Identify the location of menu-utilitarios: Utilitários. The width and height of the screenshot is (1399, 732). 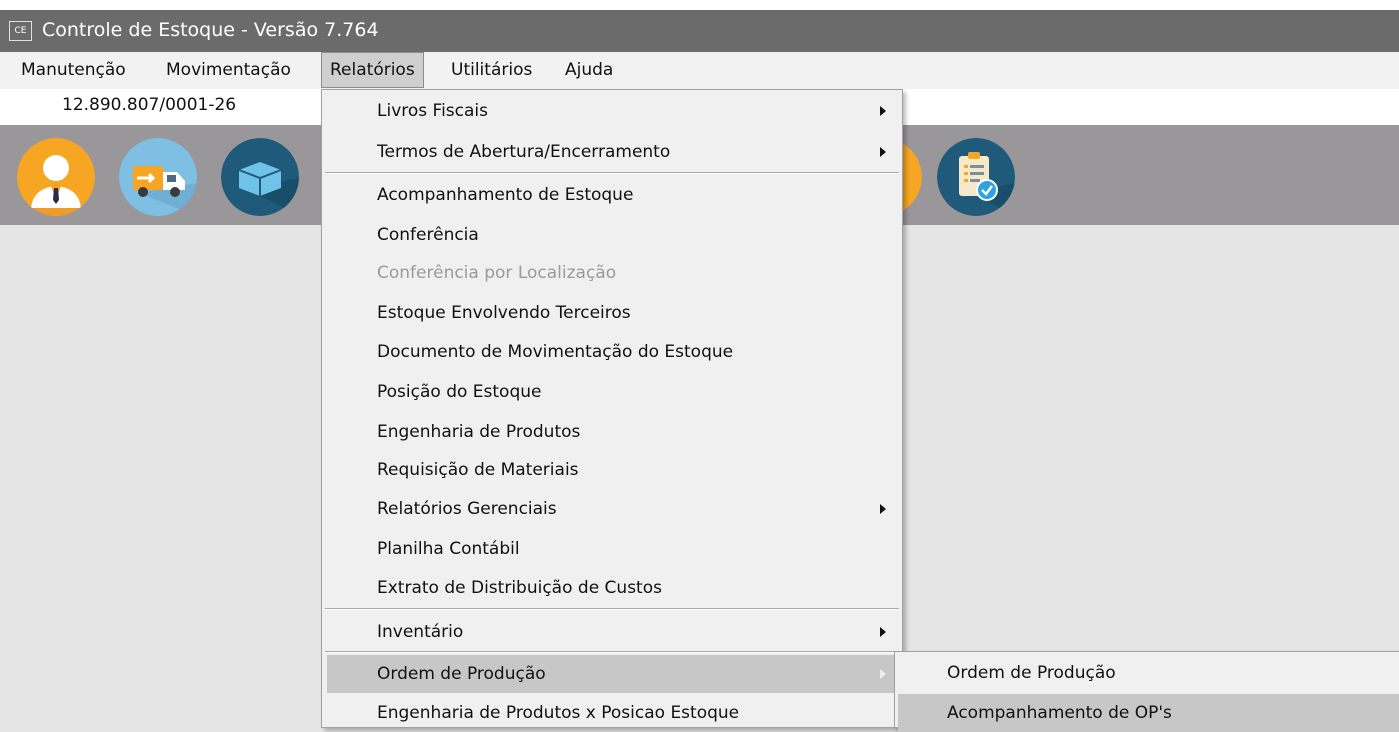
(491, 70).